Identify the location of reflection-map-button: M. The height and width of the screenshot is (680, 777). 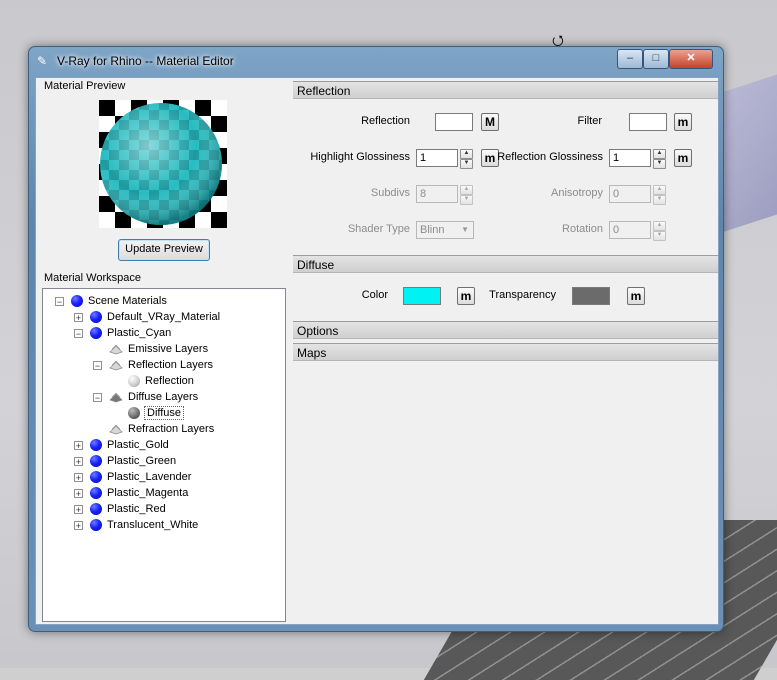
(490, 122).